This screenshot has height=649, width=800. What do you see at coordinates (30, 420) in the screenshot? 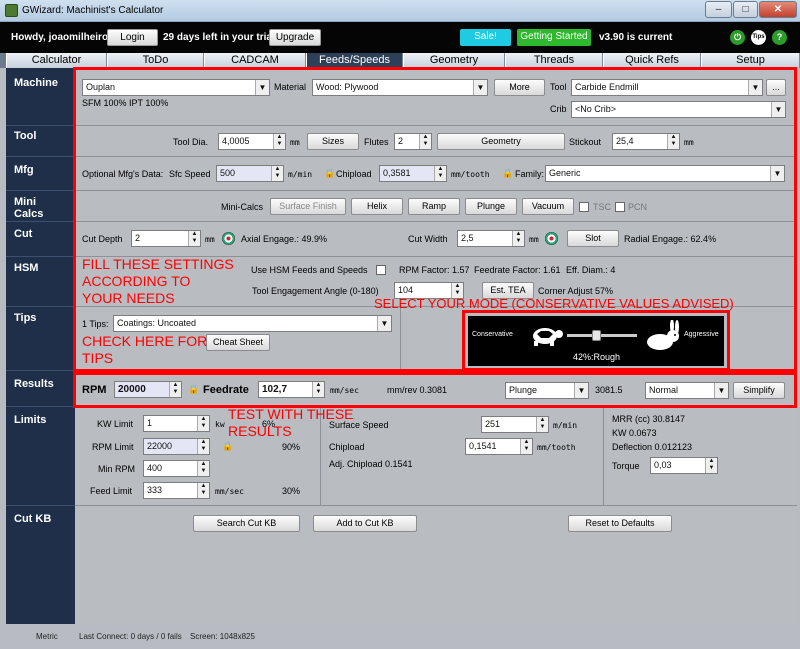
I see `sidebar-limits: Limits` at bounding box center [30, 420].